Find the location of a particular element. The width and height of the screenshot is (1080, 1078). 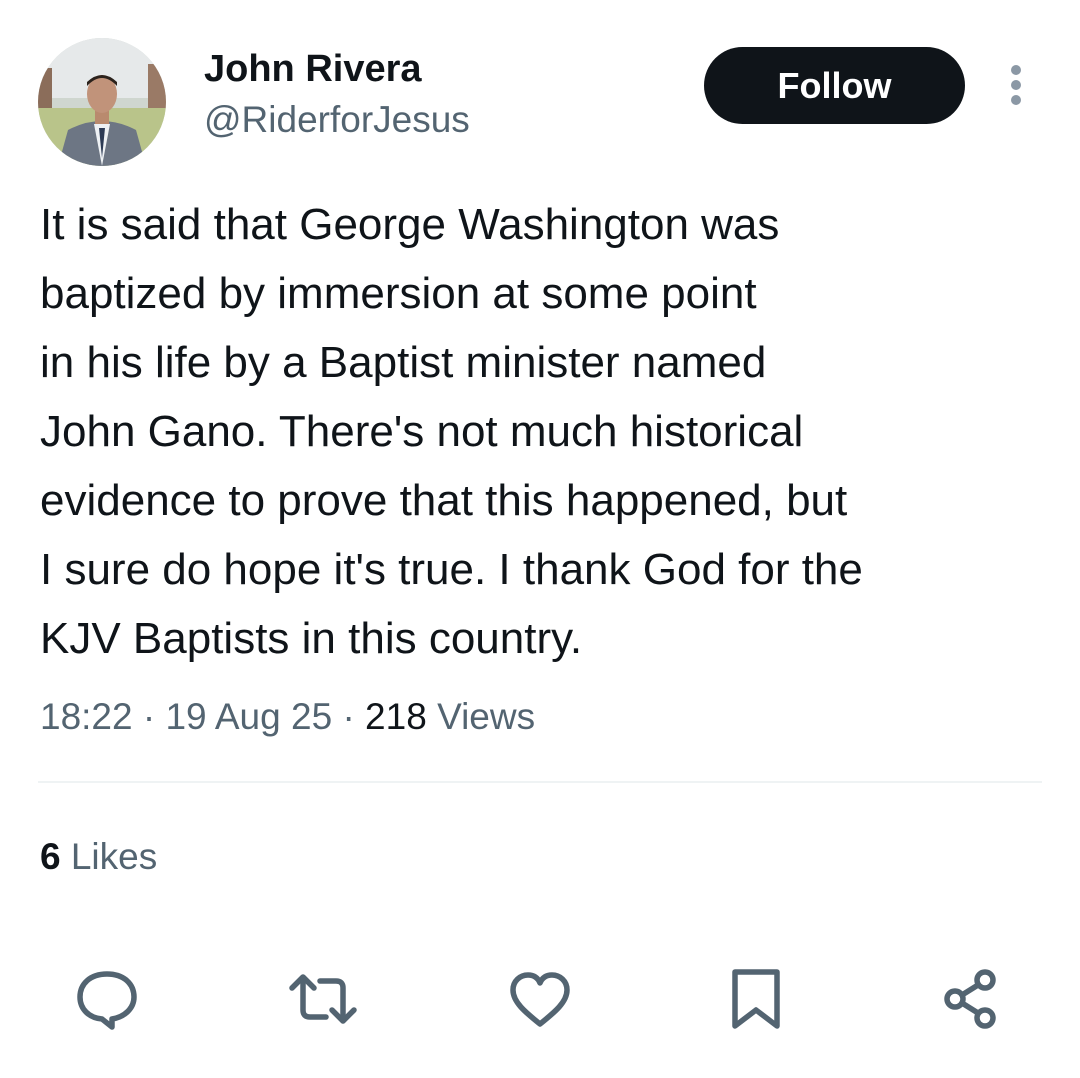

tweet-text-line: baptized by immersion at some point is located at coordinates (398, 293).